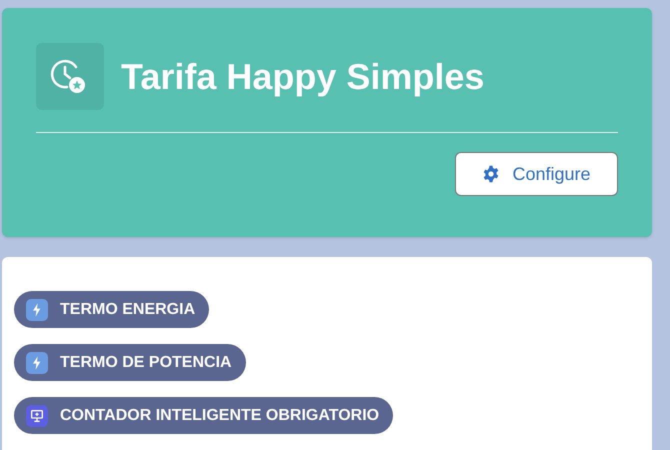 The width and height of the screenshot is (670, 450). What do you see at coordinates (302, 77) in the screenshot?
I see `page-title: Tarifa Happy Simples` at bounding box center [302, 77].